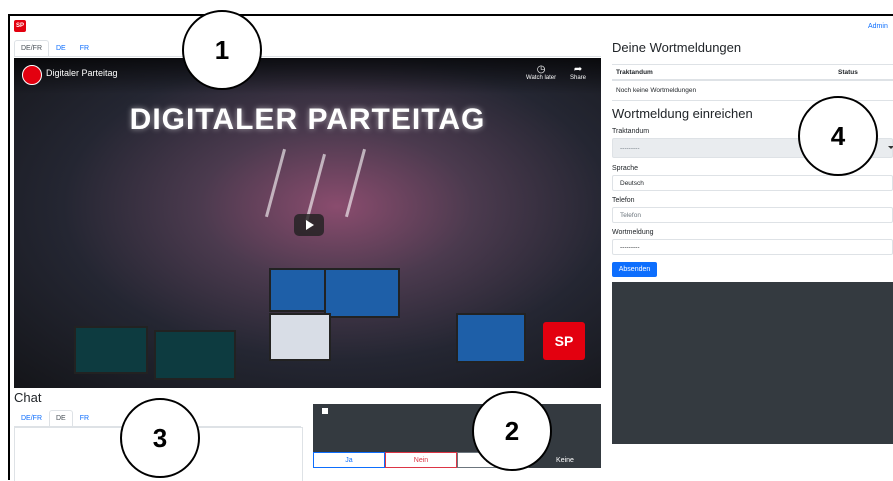  What do you see at coordinates (564, 341) in the screenshot?
I see `sp-badge-logo: SP` at bounding box center [564, 341].